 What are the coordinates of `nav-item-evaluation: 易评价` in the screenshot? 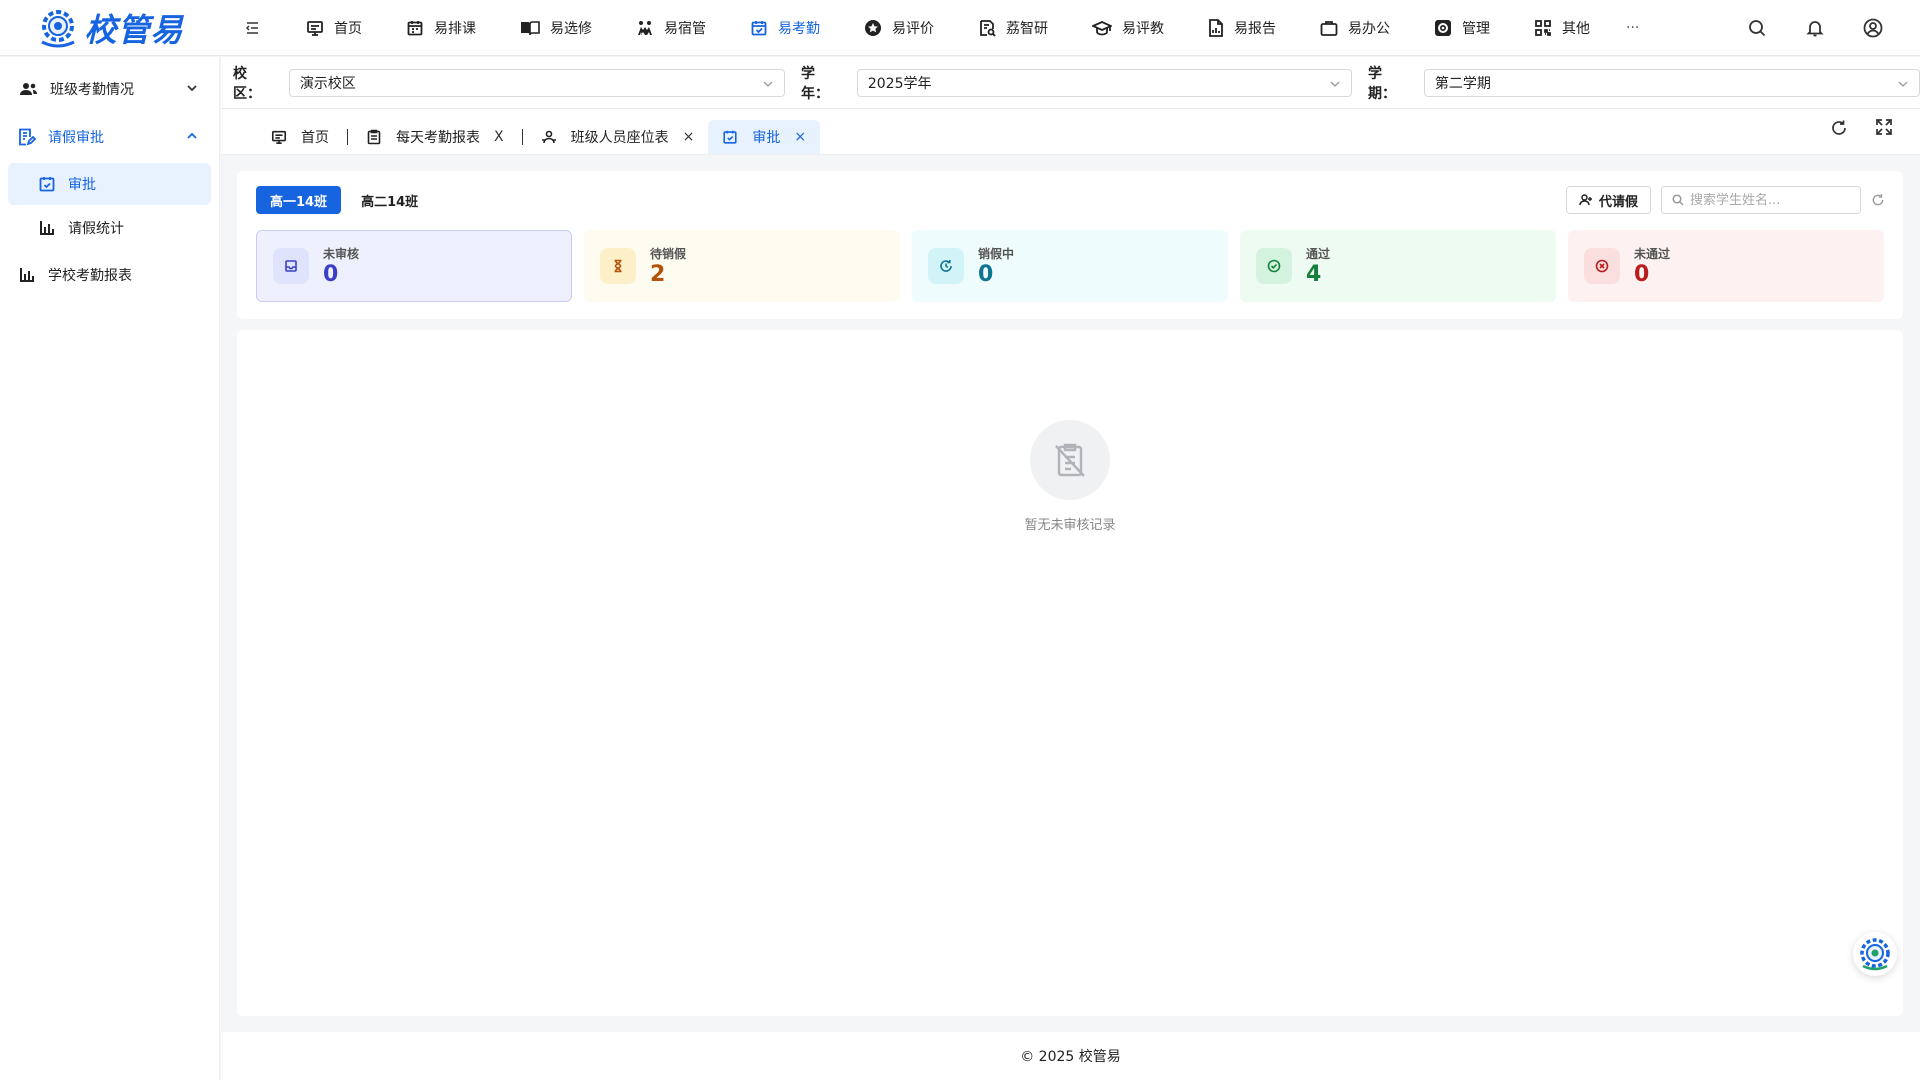 It's located at (899, 28).